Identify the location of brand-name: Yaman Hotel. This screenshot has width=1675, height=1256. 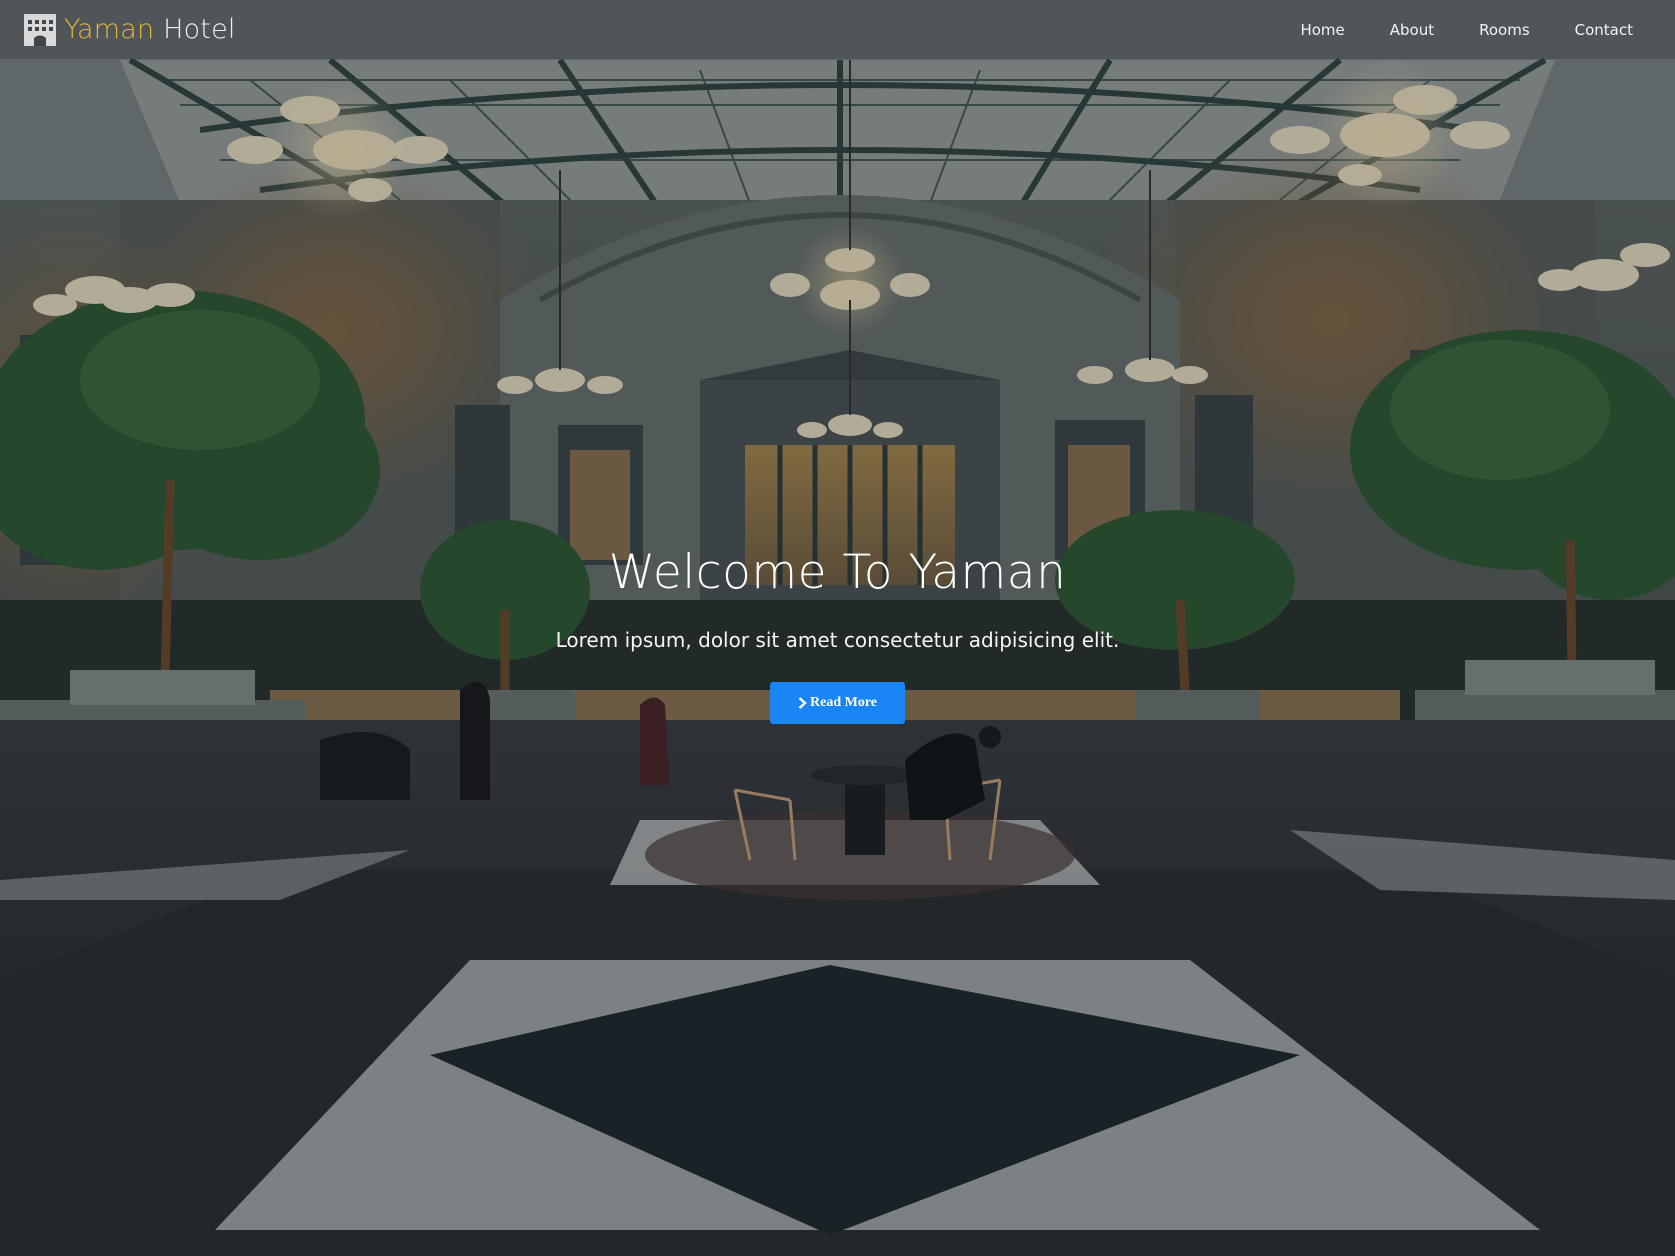
(150, 29).